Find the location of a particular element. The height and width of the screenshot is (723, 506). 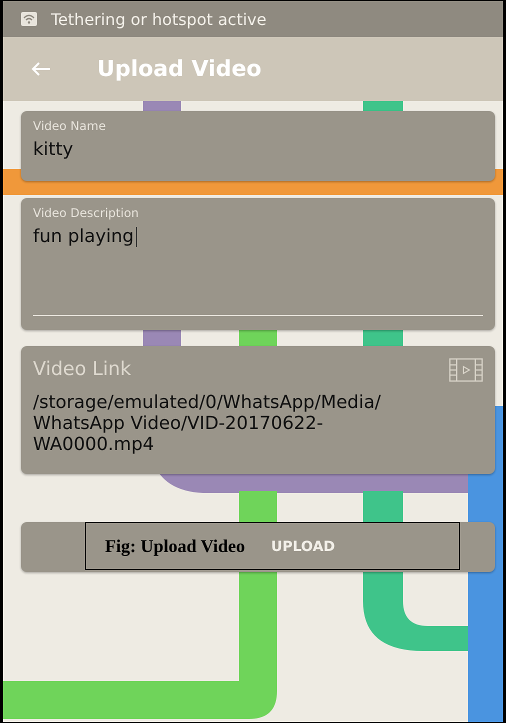

field-label: Video Description is located at coordinates (86, 213).